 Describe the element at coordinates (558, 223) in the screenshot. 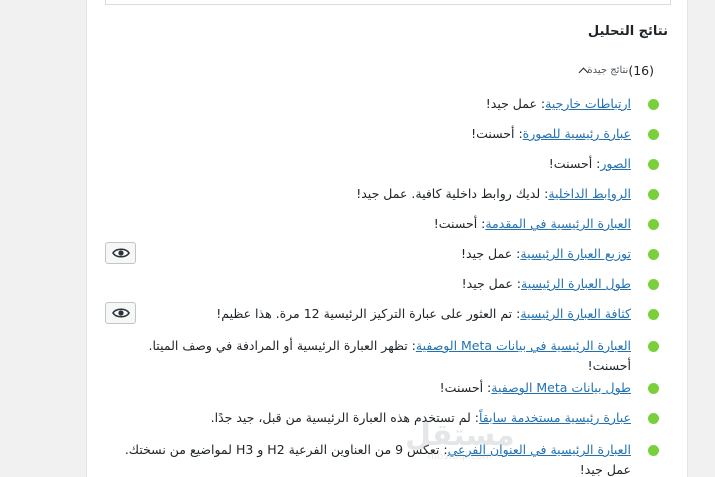

I see `result-link: العبارة الرئيسية في المقدمة` at that location.